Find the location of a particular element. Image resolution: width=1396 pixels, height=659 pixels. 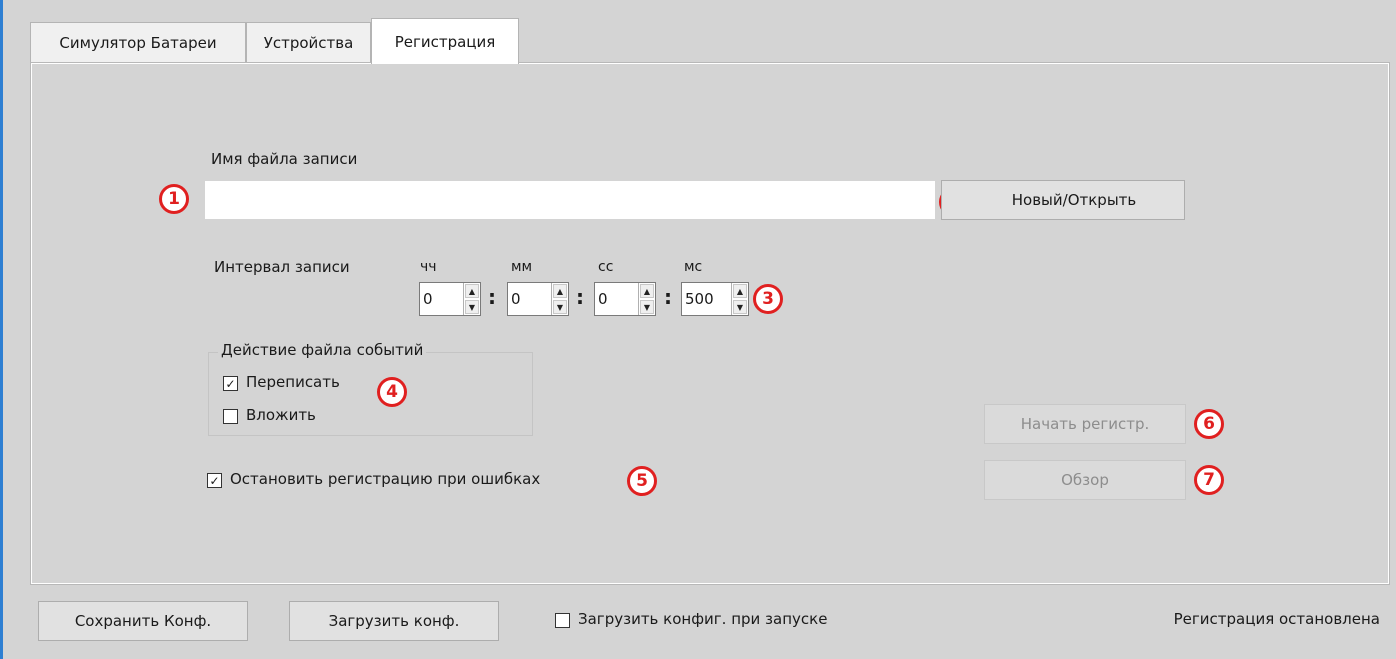

append-label: Вложить is located at coordinates (281, 415).